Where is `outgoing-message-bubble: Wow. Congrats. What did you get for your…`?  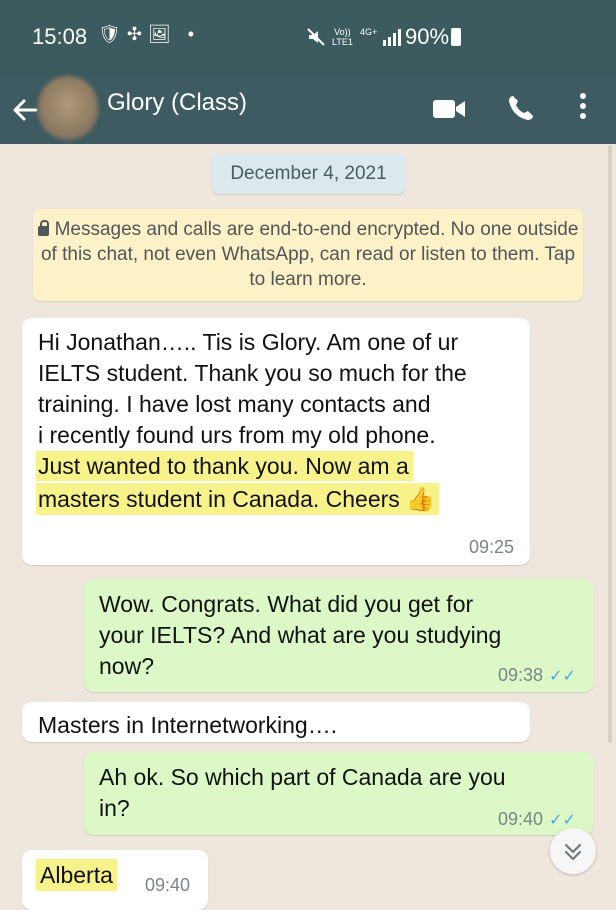
outgoing-message-bubble: Wow. Congrats. What did you get for your… is located at coordinates (339, 635).